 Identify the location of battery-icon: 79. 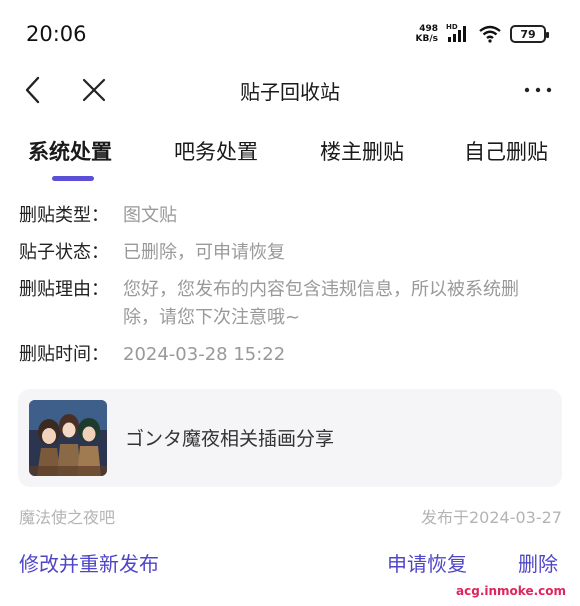
(529, 34).